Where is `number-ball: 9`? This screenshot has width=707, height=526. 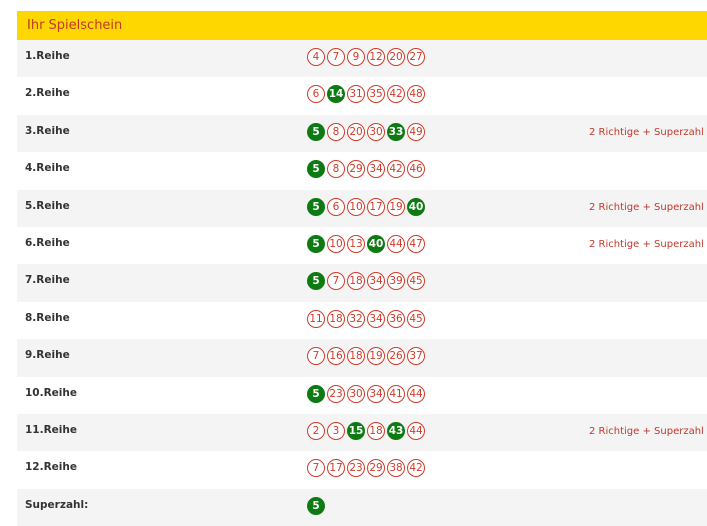
number-ball: 9 is located at coordinates (356, 57).